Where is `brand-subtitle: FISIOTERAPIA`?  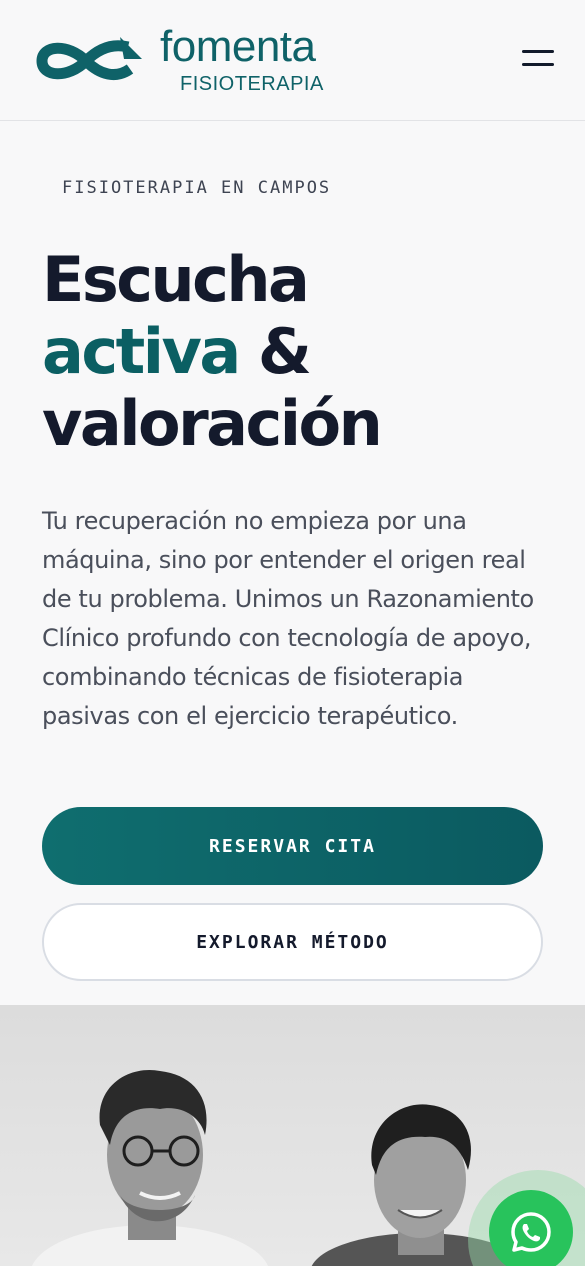
brand-subtitle: FISIOTERAPIA is located at coordinates (252, 84).